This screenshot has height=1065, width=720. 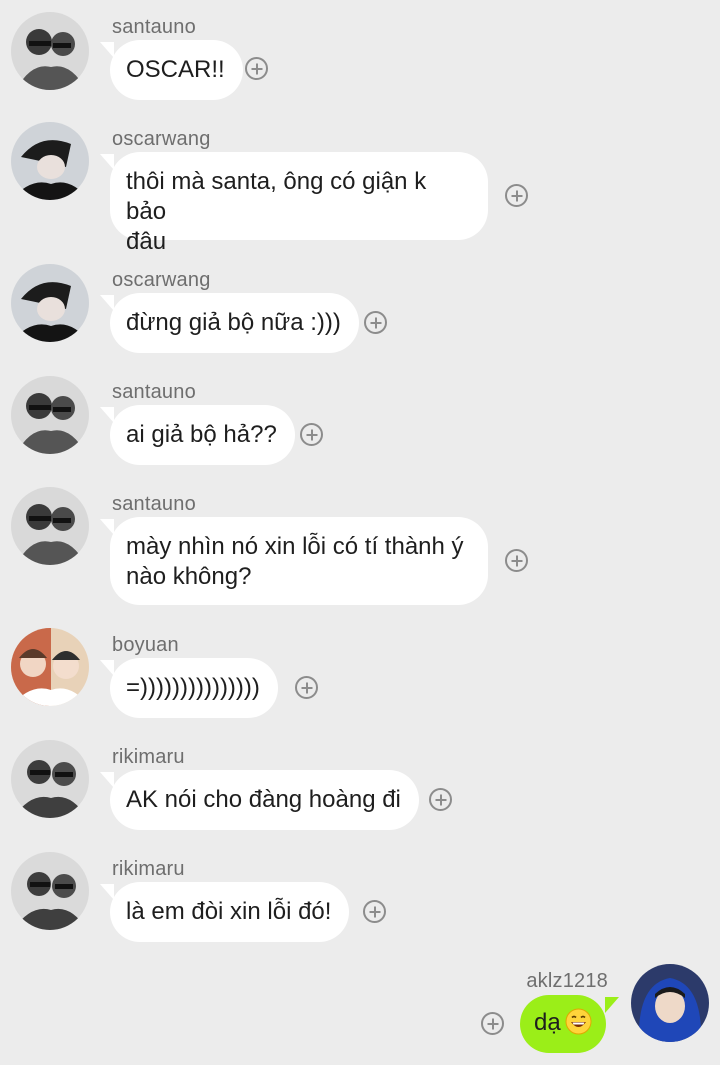 I want to click on boyuan-avatar, so click(x=50, y=667).